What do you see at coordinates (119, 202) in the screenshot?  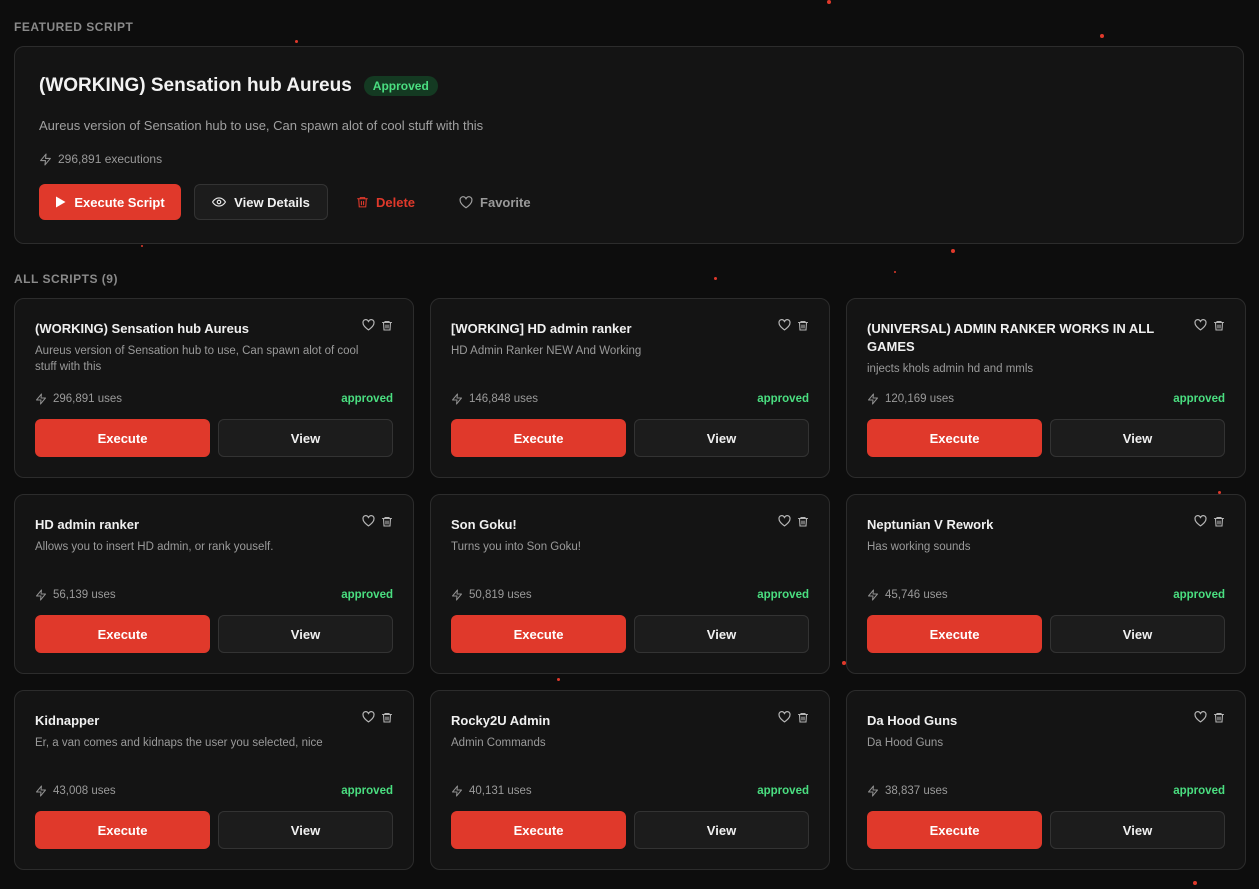 I see `execute-script-label: Execute Script` at bounding box center [119, 202].